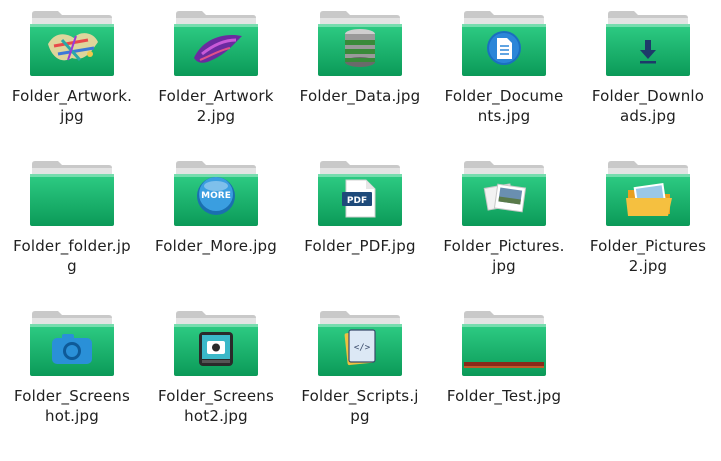 Image resolution: width=721 pixels, height=461 pixels. I want to click on camera-icon, so click(72, 344).